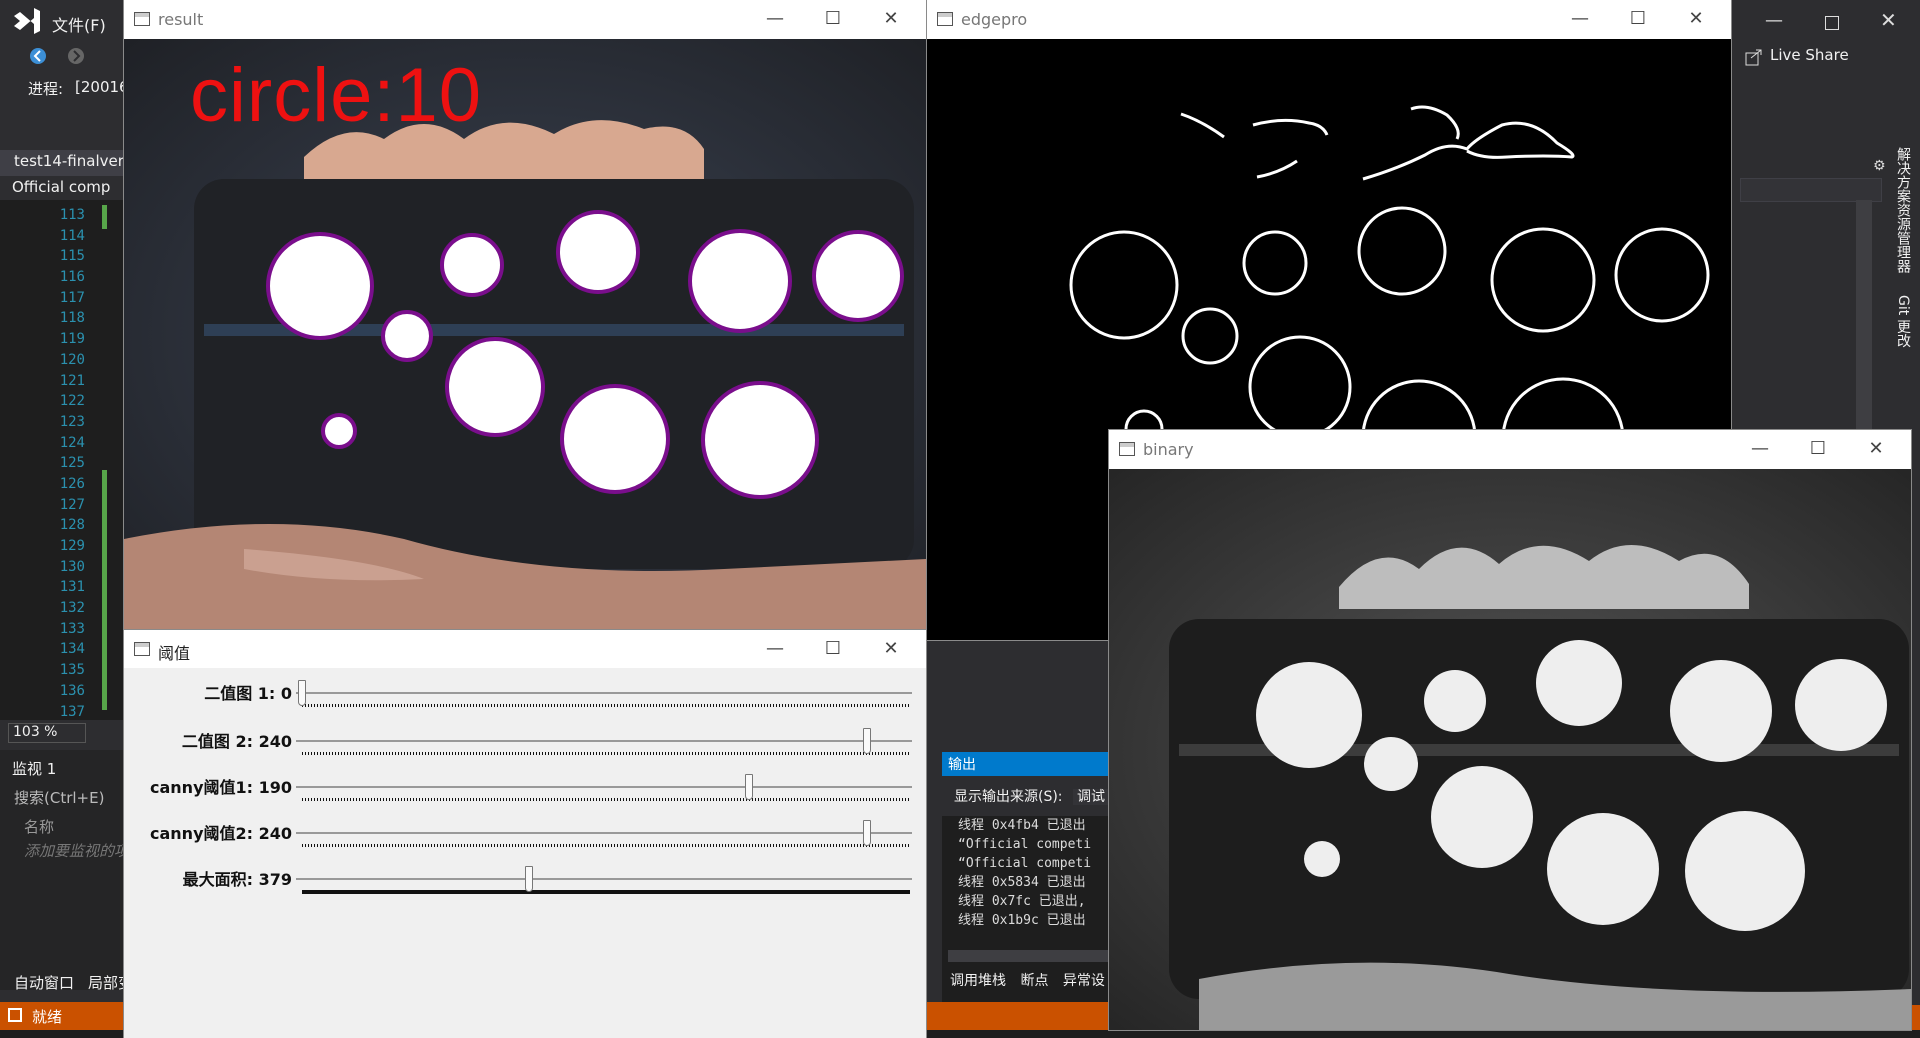  What do you see at coordinates (76, 58) in the screenshot?
I see `forward-icon` at bounding box center [76, 58].